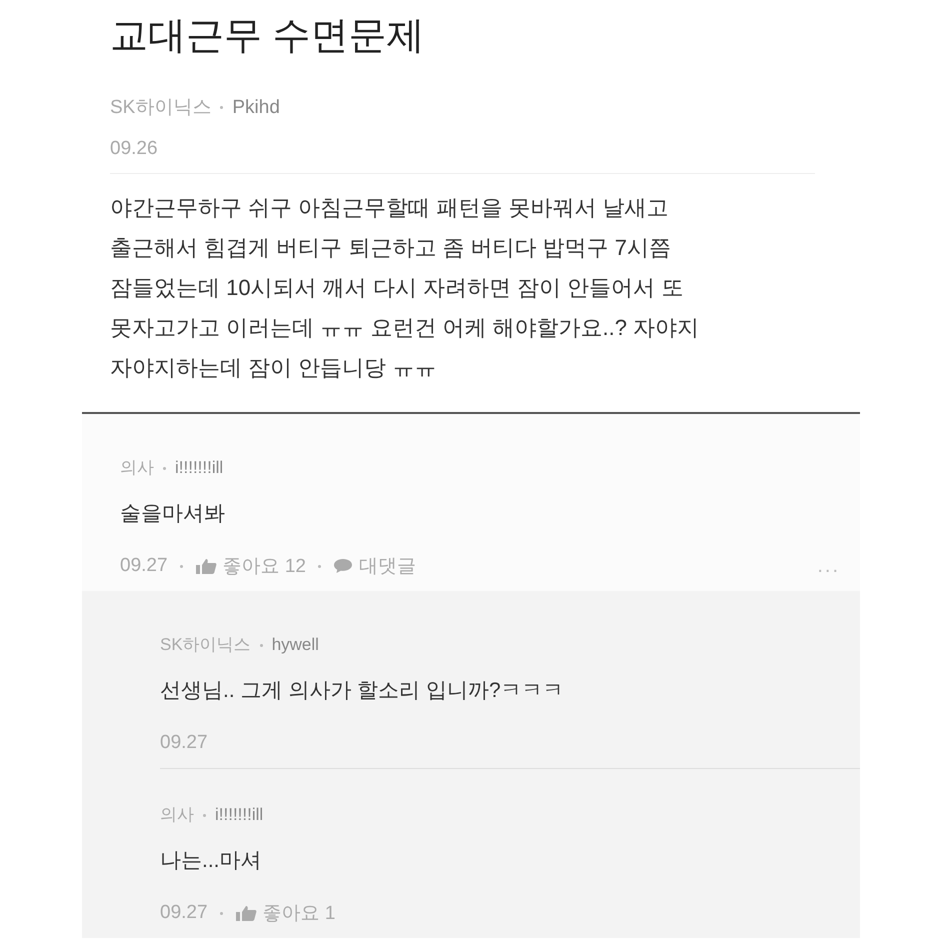  Describe the element at coordinates (391, 248) in the screenshot. I see `post-text-line: 출근해서 힘겹게 버티구 퇴근하고 좀 버티다 밥먹구 7시쯤` at that location.